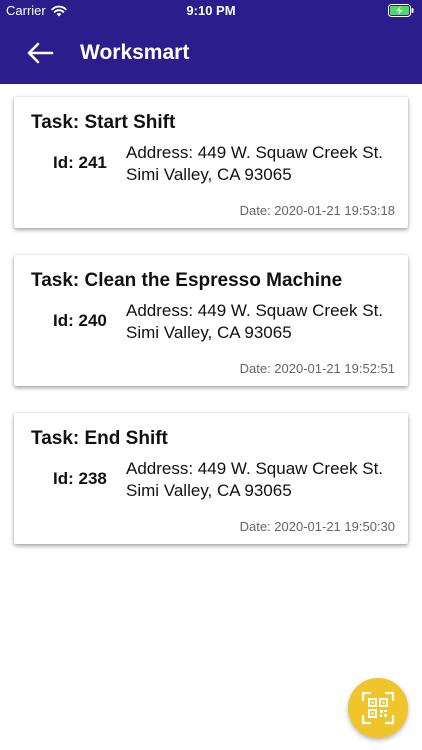 The height and width of the screenshot is (750, 422). Describe the element at coordinates (99, 438) in the screenshot. I see `task-title: Task: End Shift` at that location.